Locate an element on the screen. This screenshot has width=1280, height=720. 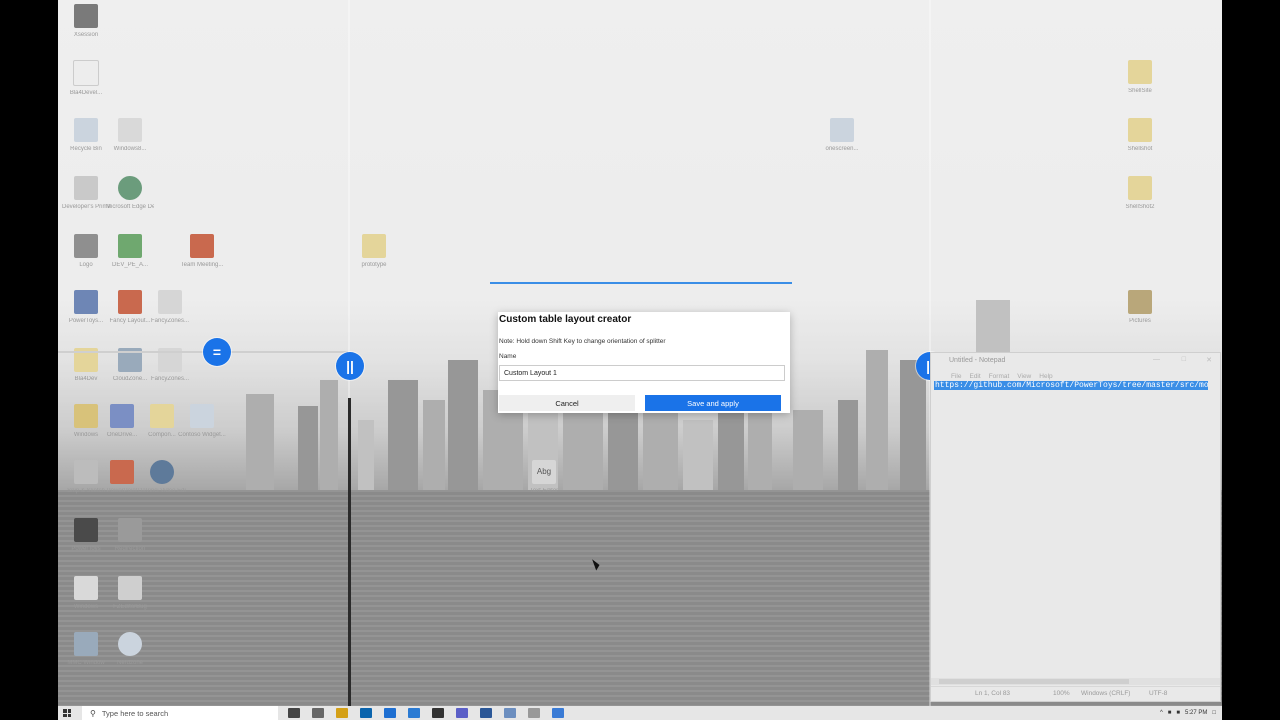
search-placeholder: Type here to search is located at coordinates (135, 713).